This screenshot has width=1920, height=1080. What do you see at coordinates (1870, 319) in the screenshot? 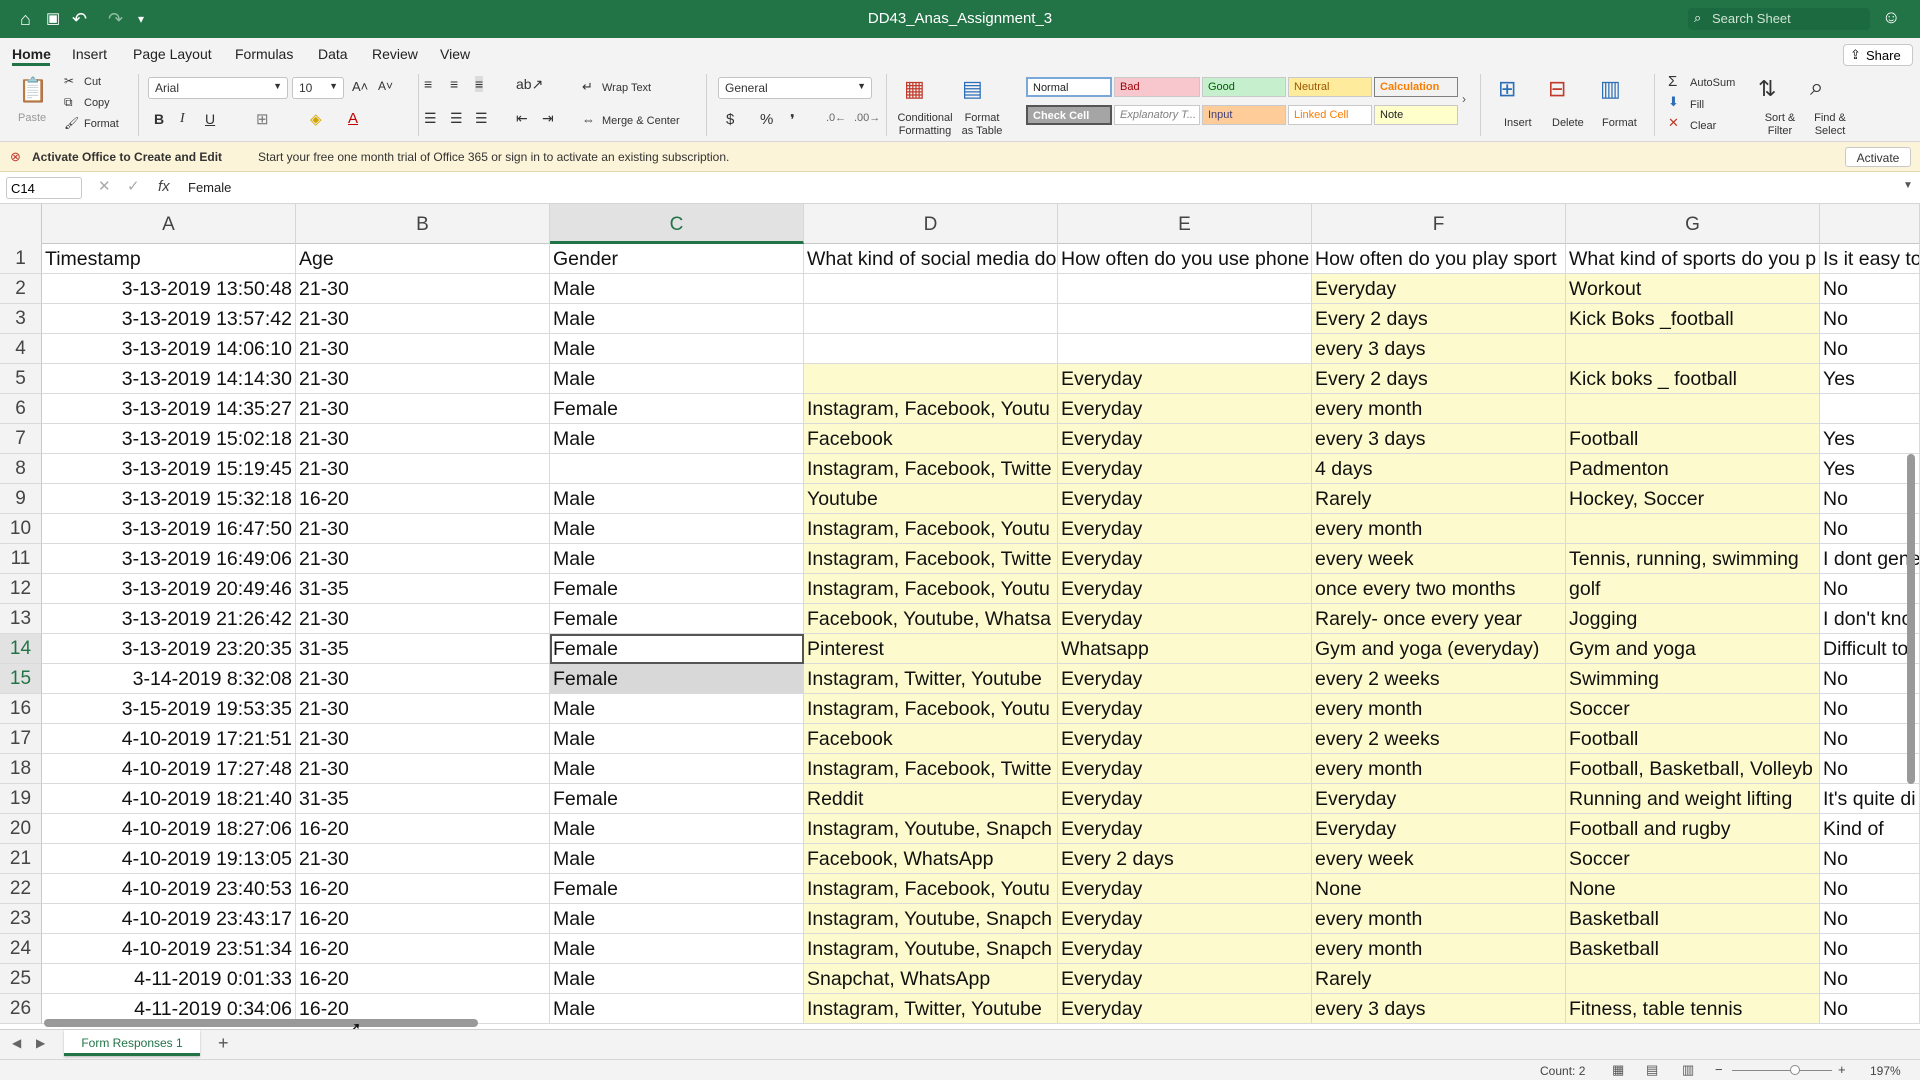
I see `cell-h3: No` at bounding box center [1870, 319].